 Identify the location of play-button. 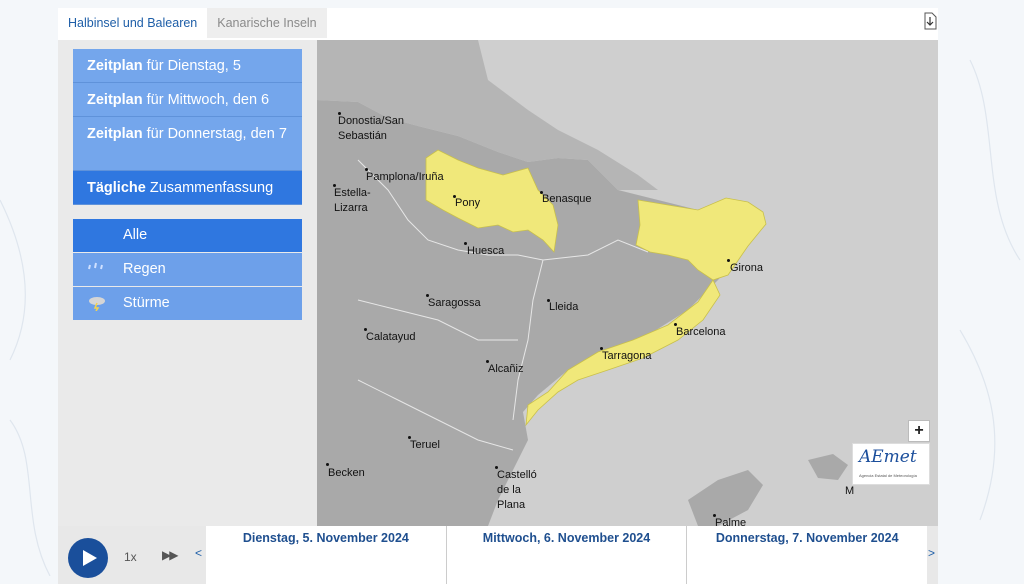
(88, 558).